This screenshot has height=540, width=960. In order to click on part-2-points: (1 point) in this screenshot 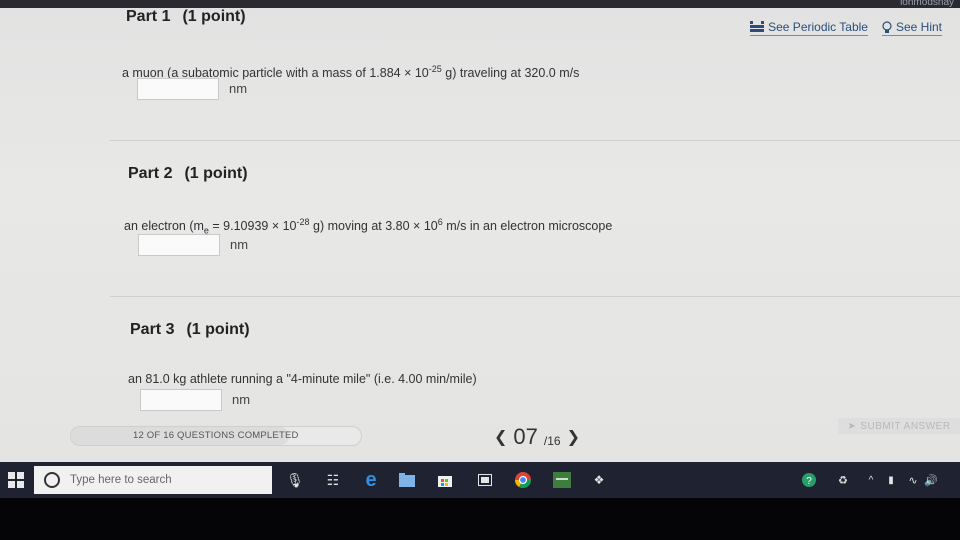, I will do `click(216, 173)`.